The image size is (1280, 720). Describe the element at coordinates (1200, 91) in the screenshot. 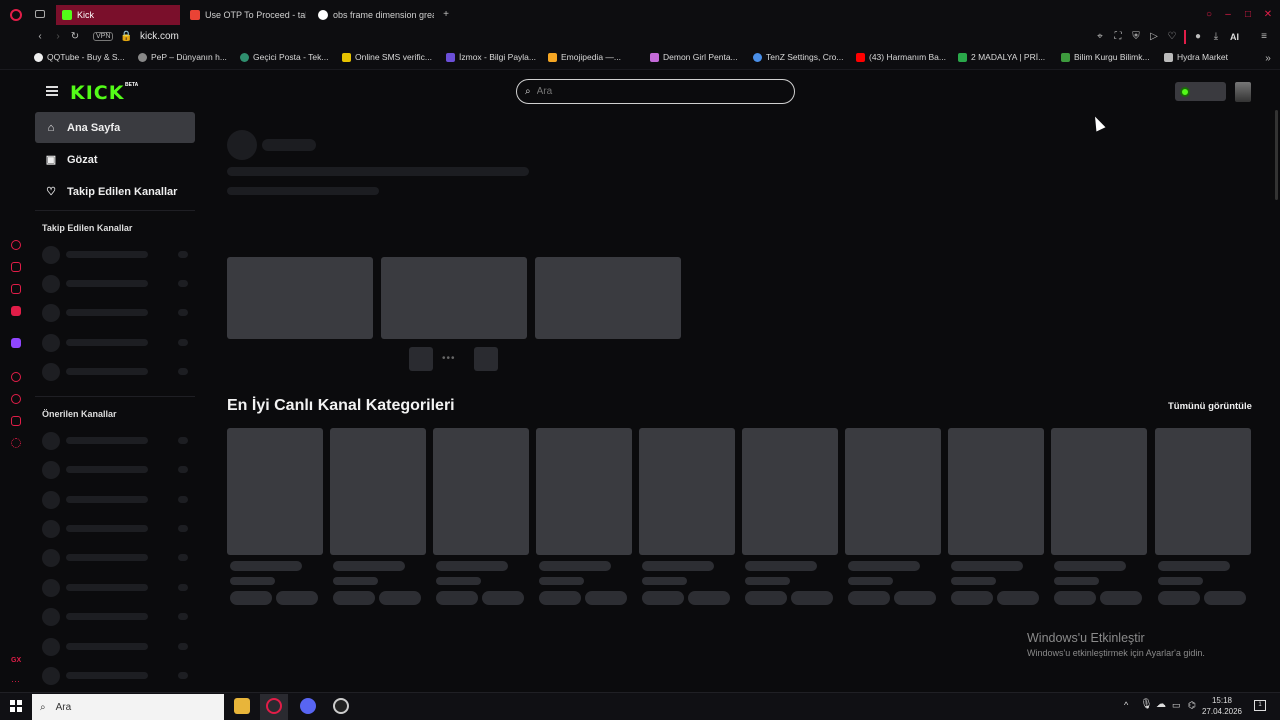

I see `theme-toggle` at that location.